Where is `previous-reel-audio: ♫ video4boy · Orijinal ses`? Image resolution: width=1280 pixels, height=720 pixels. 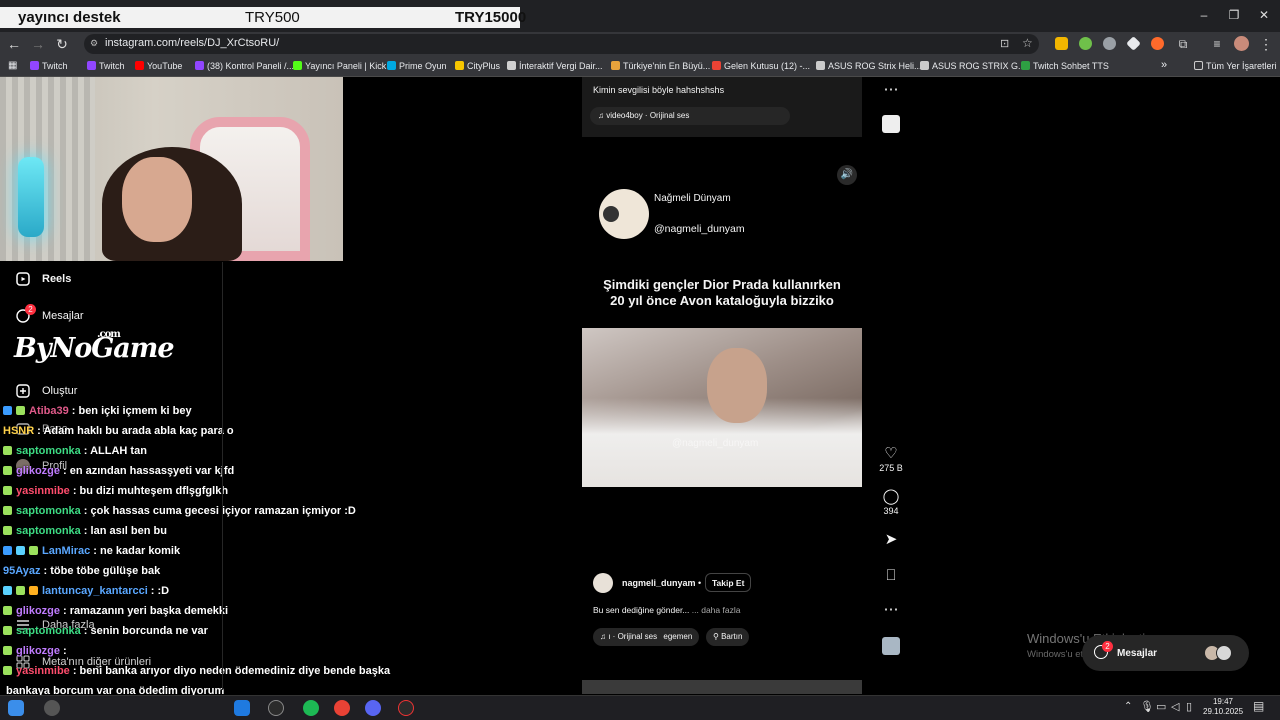 previous-reel-audio: ♫ video4boy · Orijinal ses is located at coordinates (690, 116).